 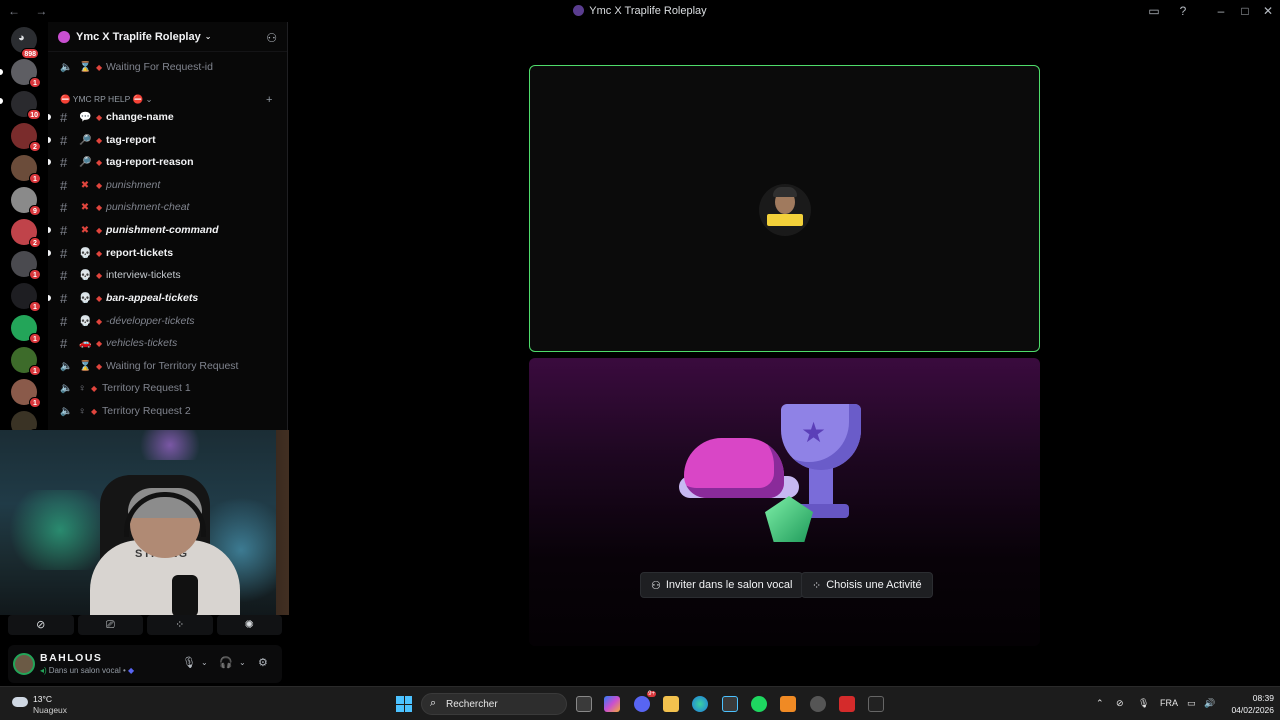 I want to click on category-header: ⛔ YMC RP HELP ⛔ ⌄ +, so click(x=166, y=100).